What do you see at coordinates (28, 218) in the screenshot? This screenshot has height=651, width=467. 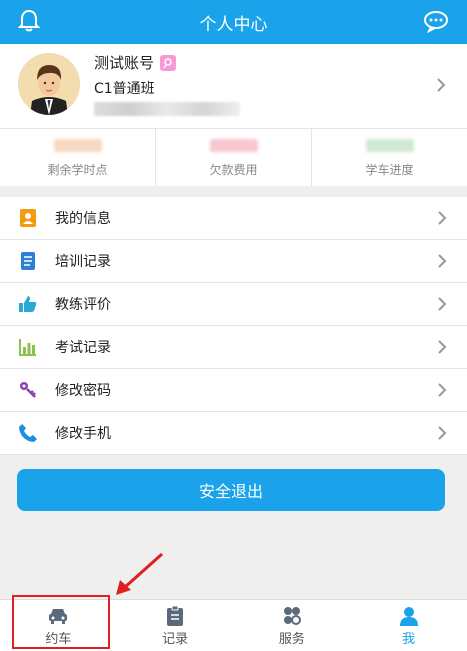 I see `contact-card-icon` at bounding box center [28, 218].